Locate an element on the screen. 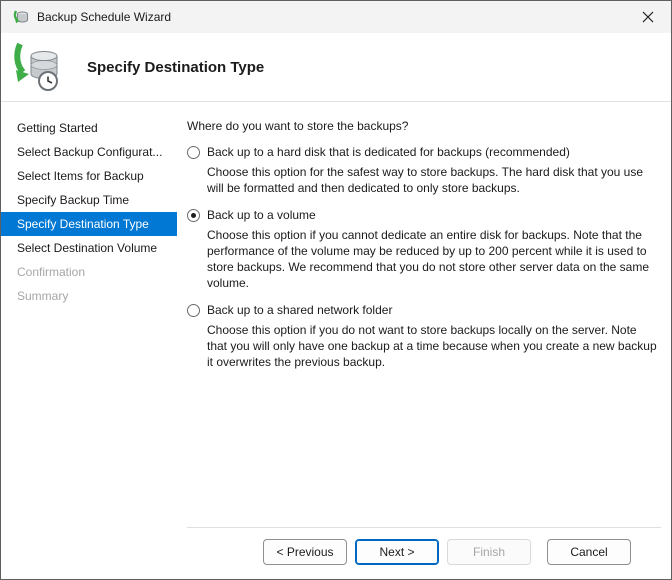  radio-label-volume: Back up to a volume is located at coordinates (261, 215).